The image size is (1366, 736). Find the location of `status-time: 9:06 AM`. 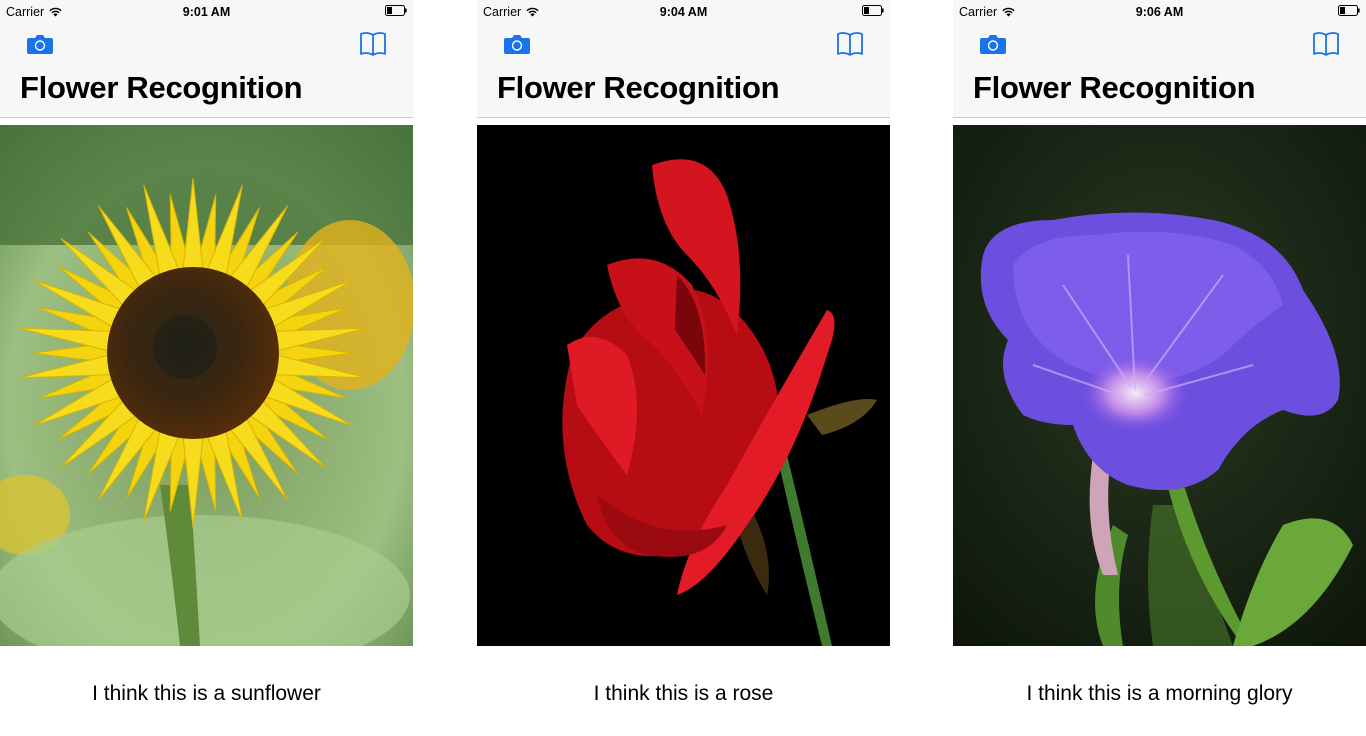

status-time: 9:06 AM is located at coordinates (1159, 12).